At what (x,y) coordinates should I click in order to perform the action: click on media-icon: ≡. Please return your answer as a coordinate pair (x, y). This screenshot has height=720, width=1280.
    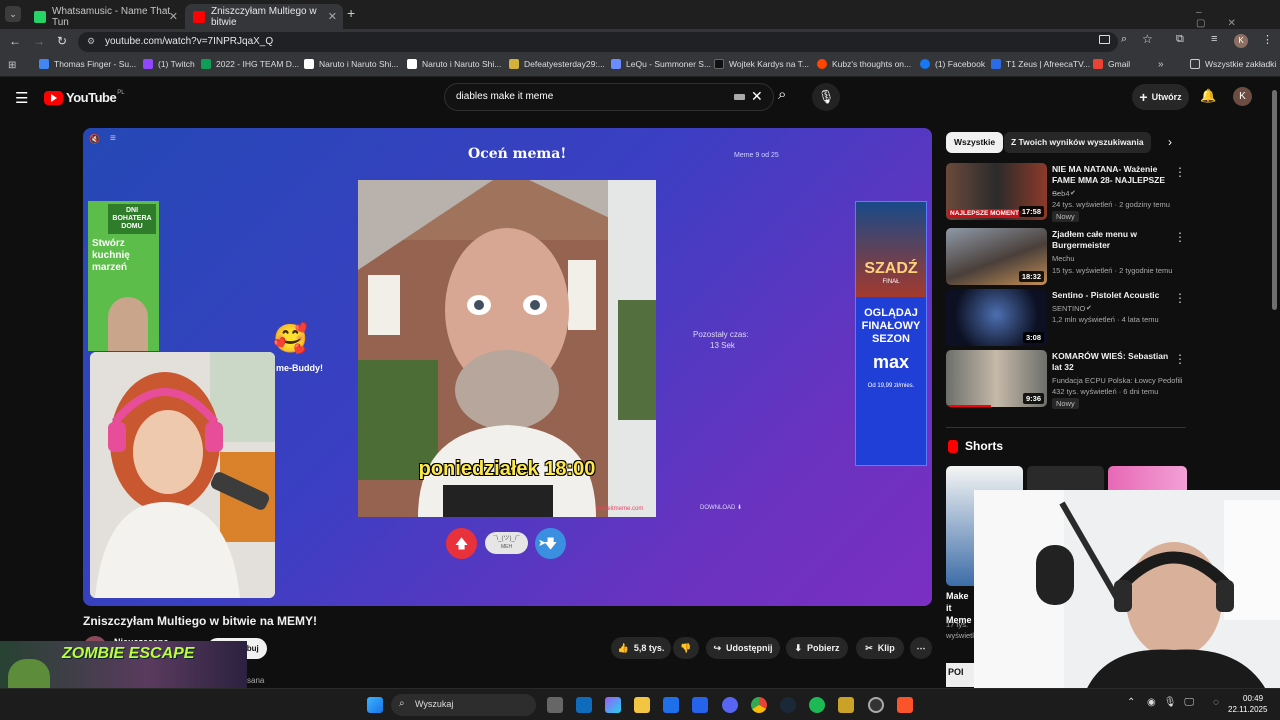
    Looking at the image, I should click on (1214, 39).